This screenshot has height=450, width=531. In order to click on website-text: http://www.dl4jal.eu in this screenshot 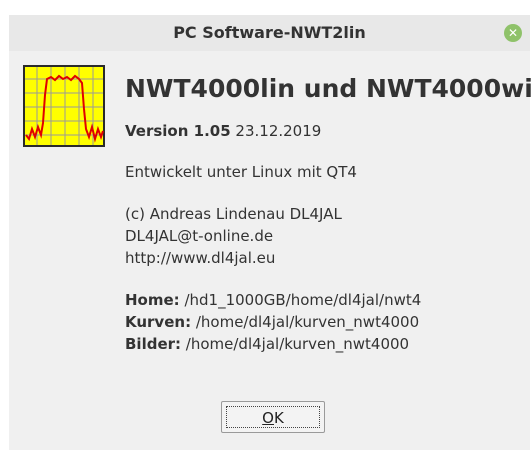, I will do `click(200, 258)`.